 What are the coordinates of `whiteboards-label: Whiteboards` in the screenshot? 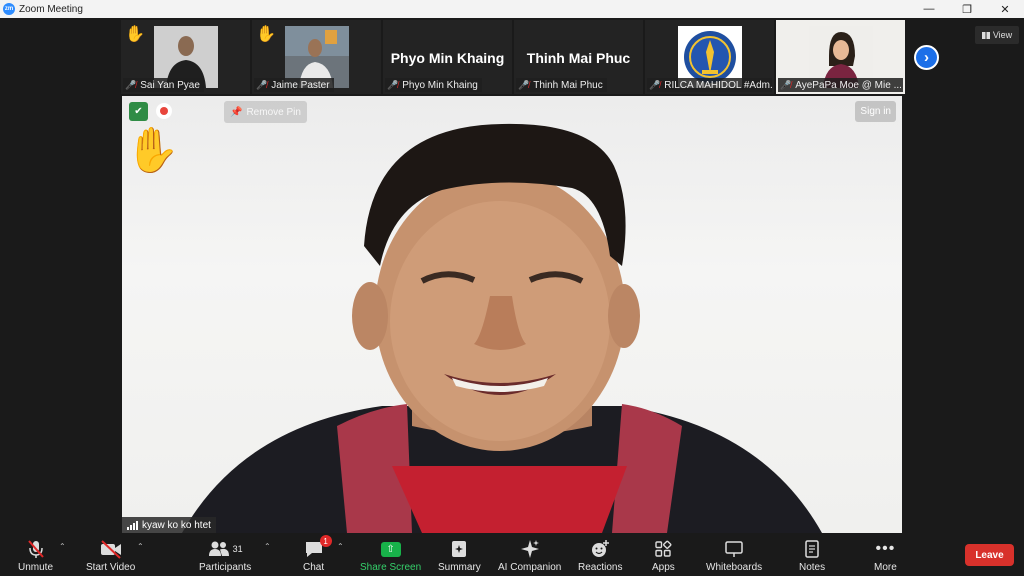 It's located at (734, 567).